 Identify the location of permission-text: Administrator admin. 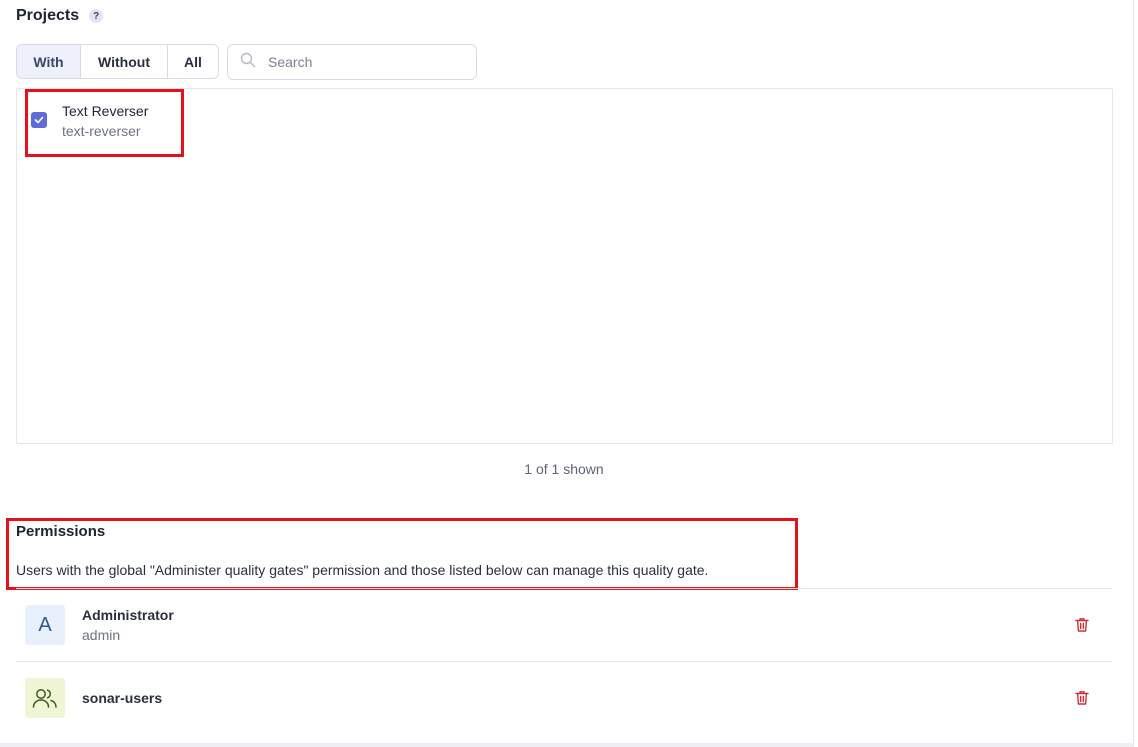
(128, 625).